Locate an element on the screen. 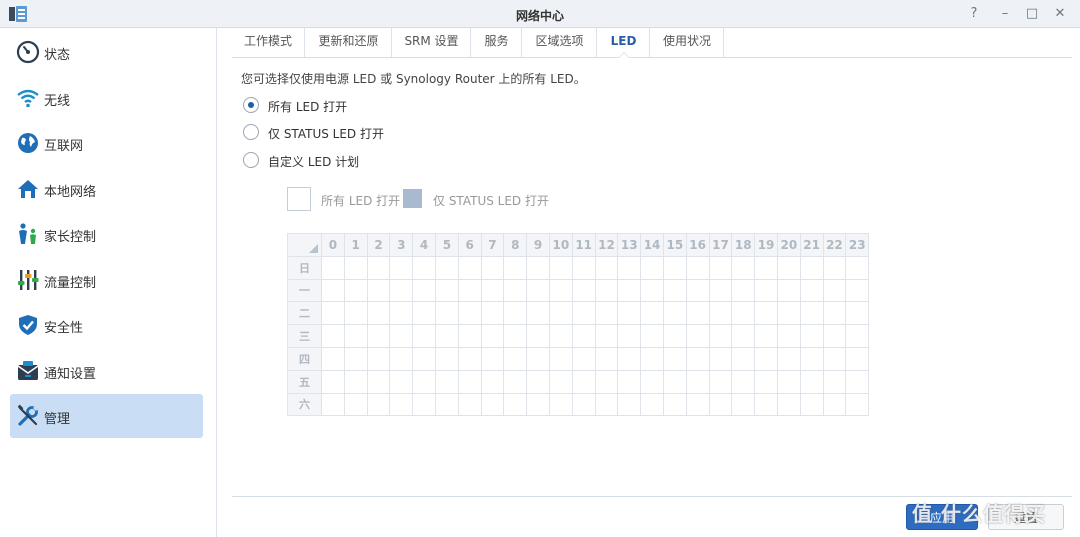 This screenshot has width=1080, height=537. schedule-hour-header: 23 is located at coordinates (857, 245).